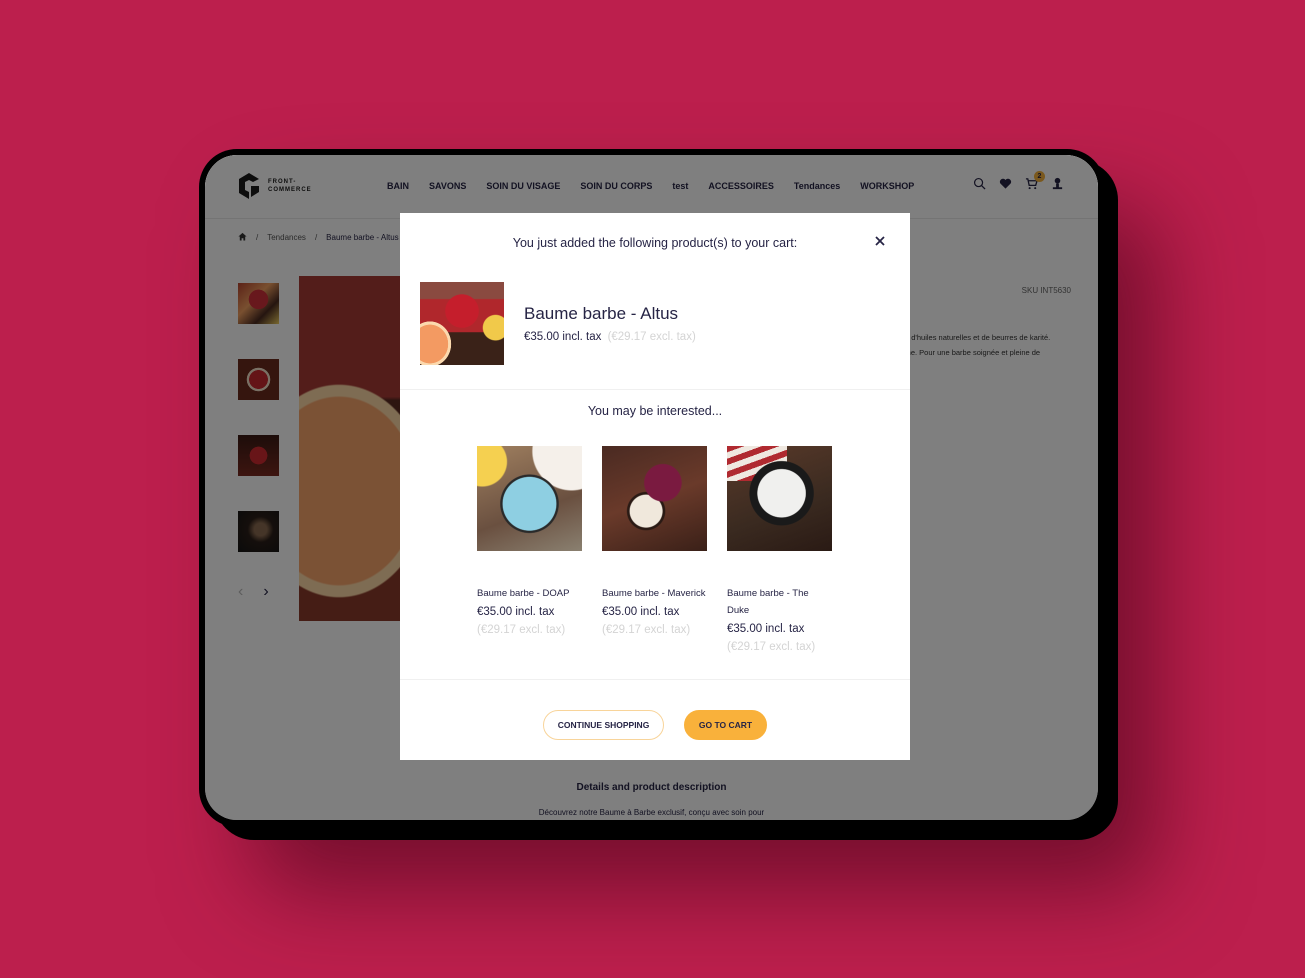  Describe the element at coordinates (529, 593) in the screenshot. I see `recommendation-name: Baume barbe - DOAP` at that location.